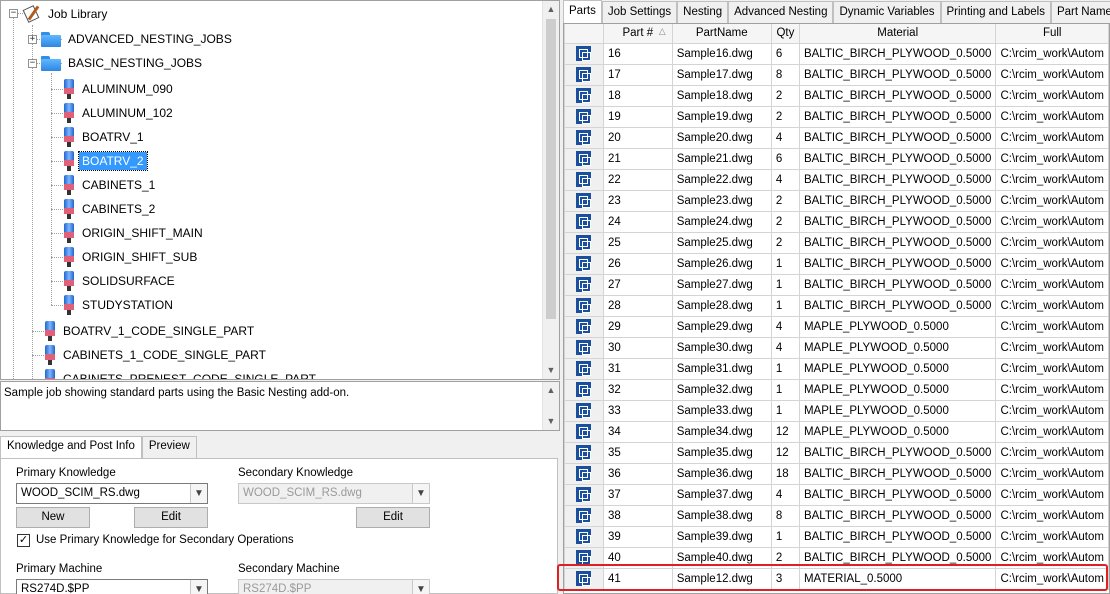 Image resolution: width=1110 pixels, height=594 pixels. I want to click on tree-job-item: CABINETS_1, so click(110, 185).